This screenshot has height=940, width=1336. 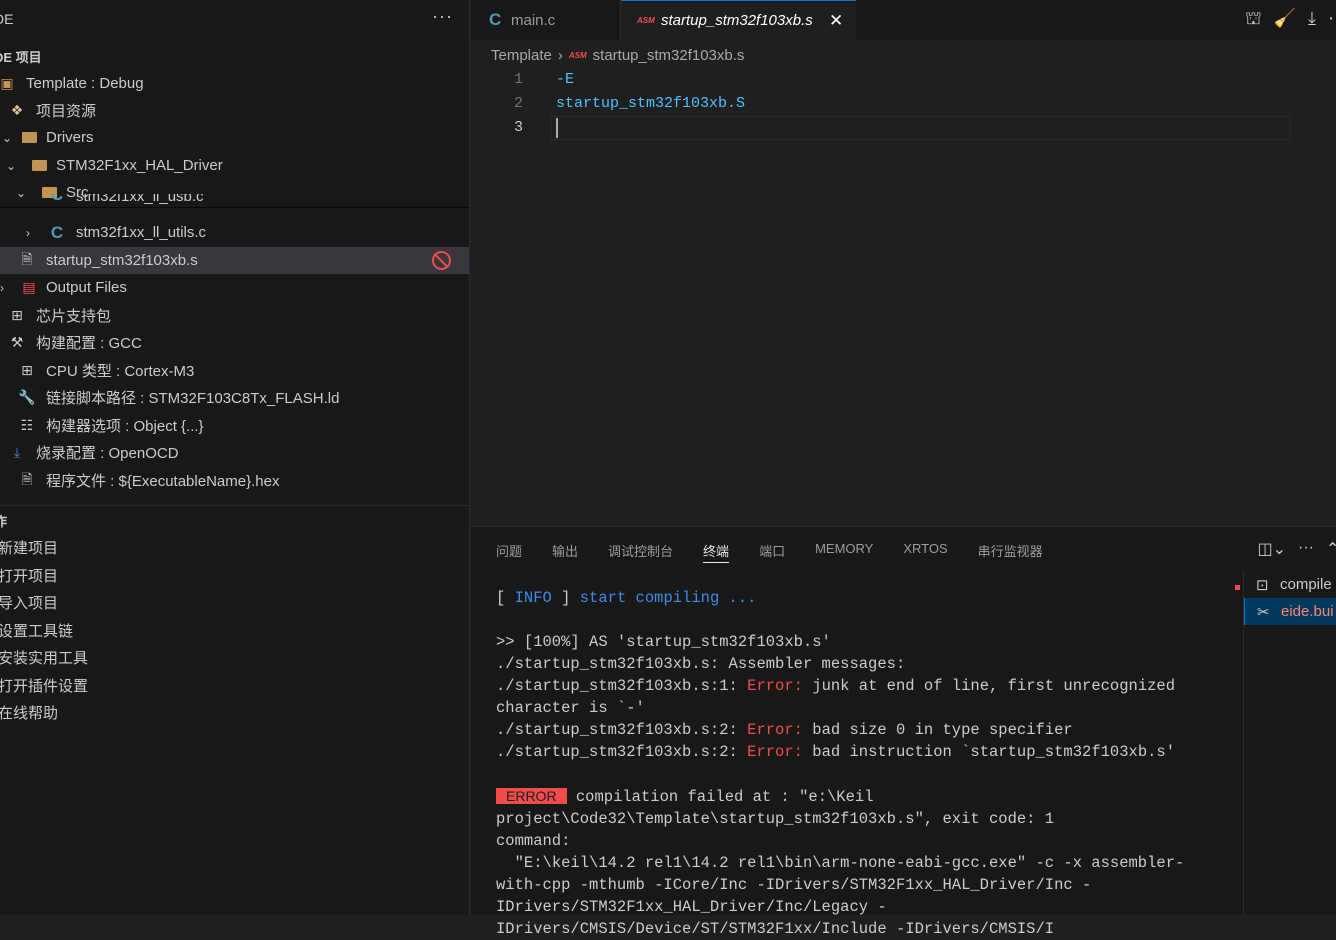 I want to click on project-section-title: DE 项目, so click(x=21, y=56).